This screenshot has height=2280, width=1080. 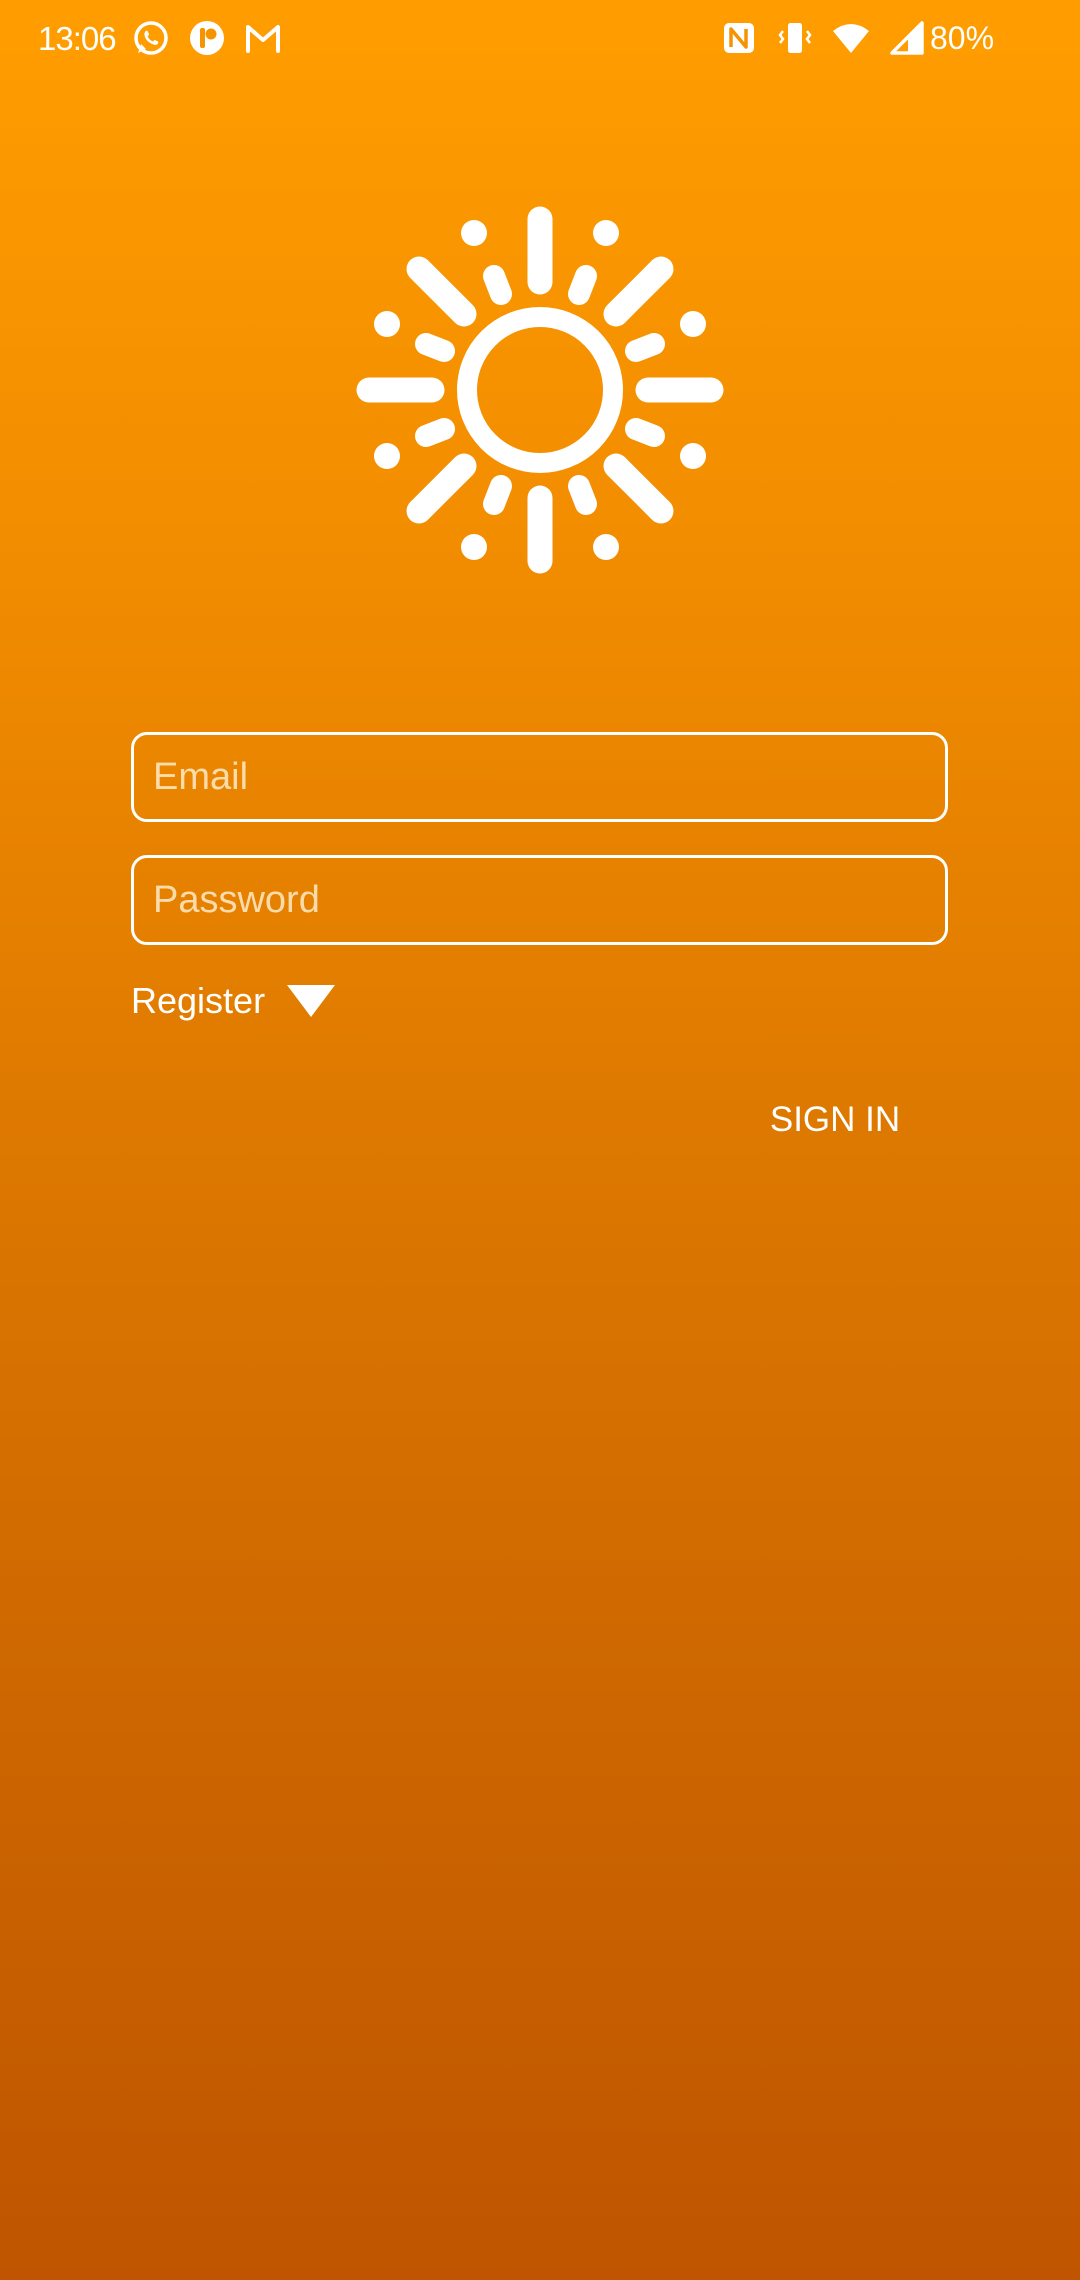 I want to click on password-field-container, so click(x=539, y=900).